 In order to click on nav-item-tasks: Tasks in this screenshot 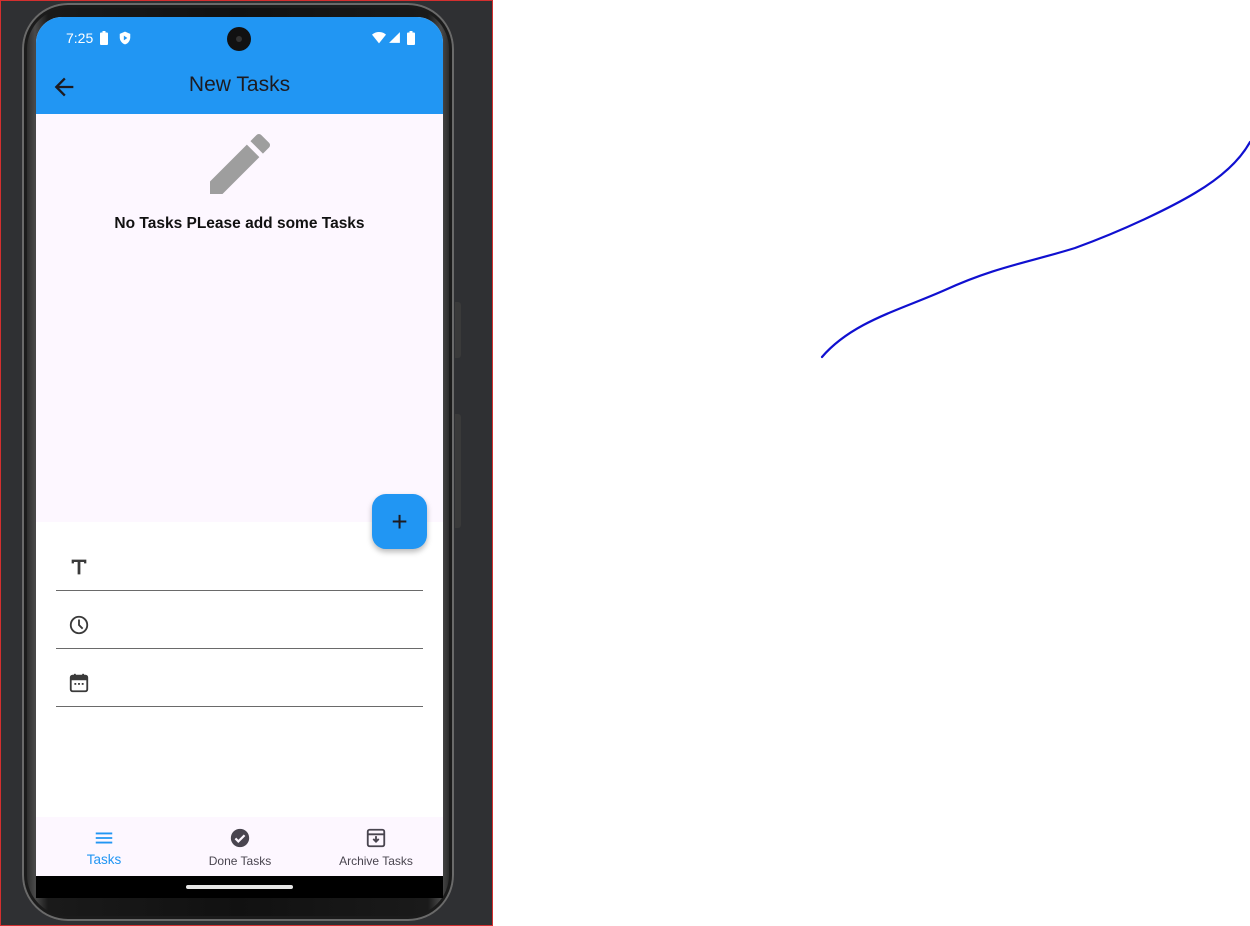, I will do `click(104, 846)`.